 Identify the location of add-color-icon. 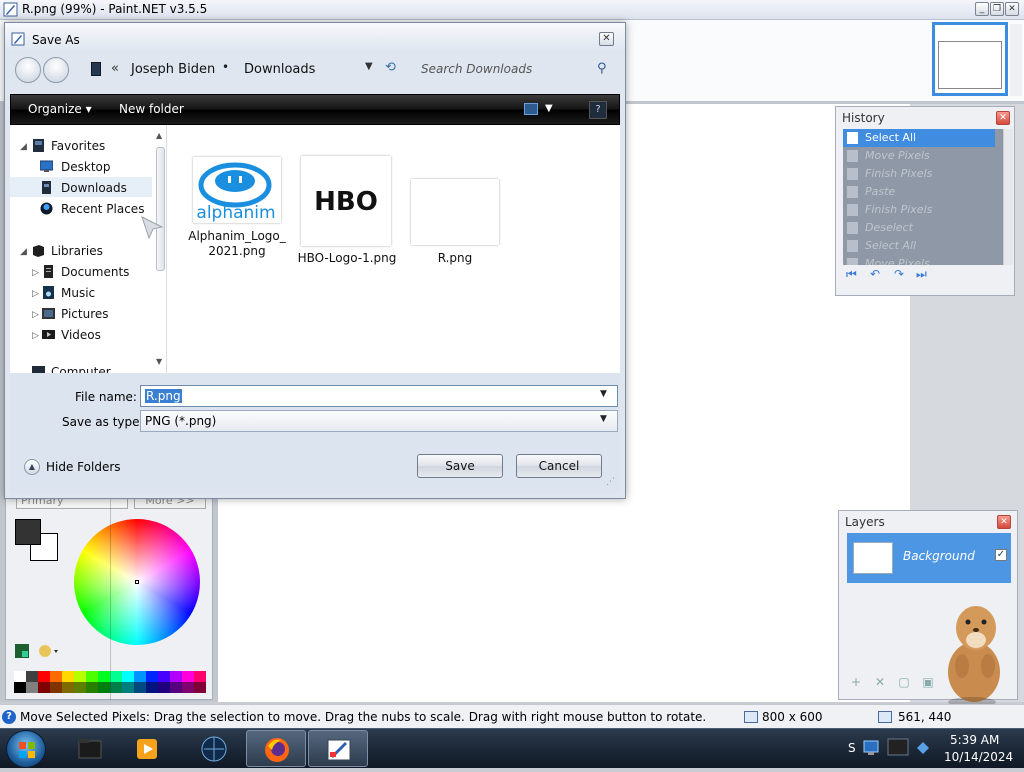
(22, 651).